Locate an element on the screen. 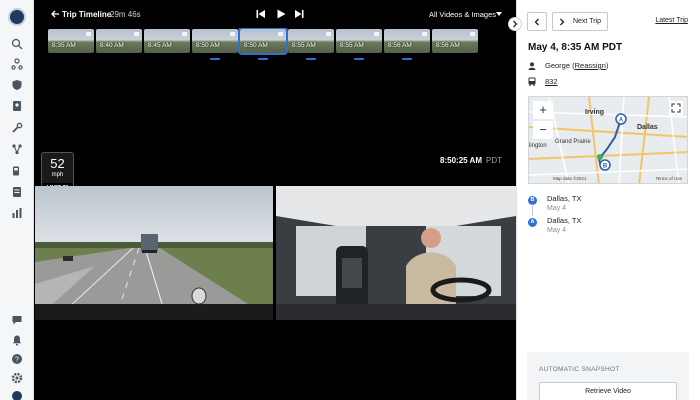 The height and width of the screenshot is (400, 700). trip-title: Trip Timeline is located at coordinates (87, 14).